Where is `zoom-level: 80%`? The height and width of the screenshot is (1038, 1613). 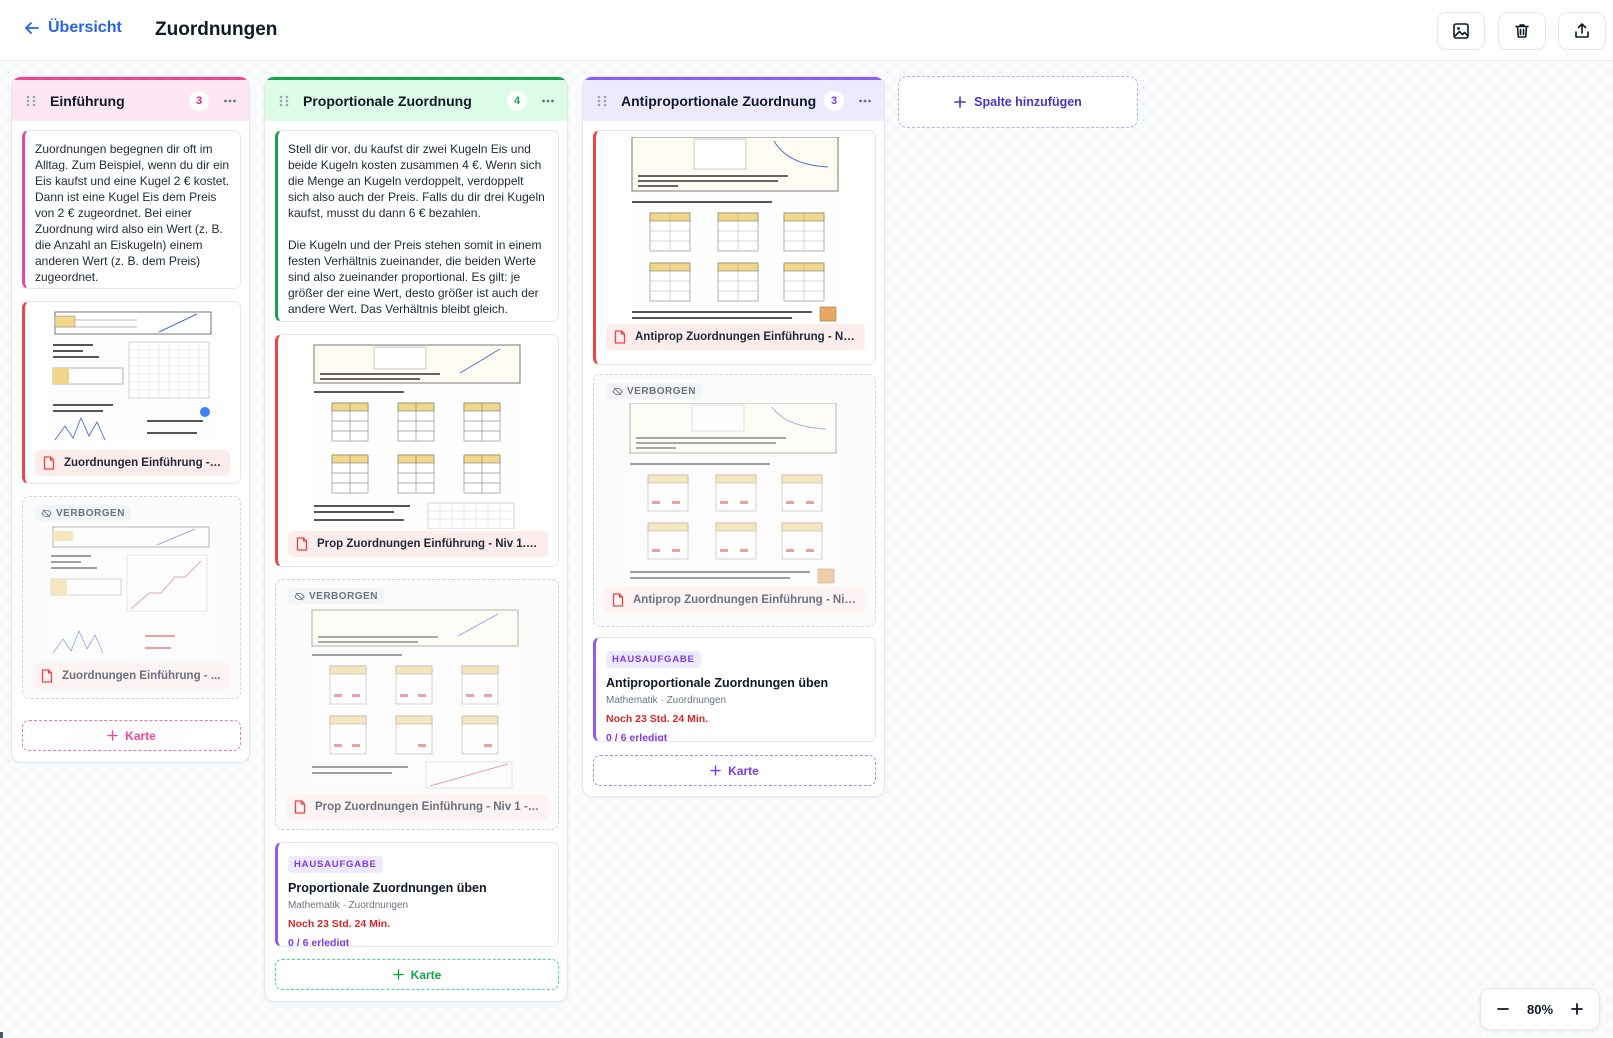
zoom-level: 80% is located at coordinates (1540, 1009).